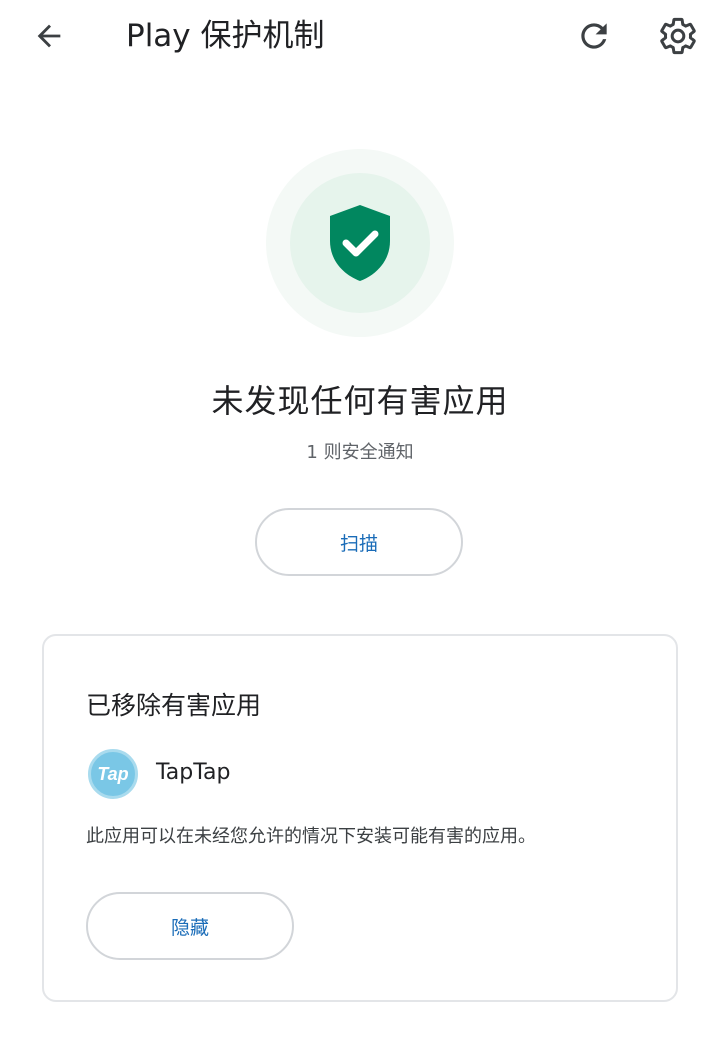 The image size is (720, 1061). Describe the element at coordinates (174, 705) in the screenshot. I see `card-title: 已移除有害应用` at that location.